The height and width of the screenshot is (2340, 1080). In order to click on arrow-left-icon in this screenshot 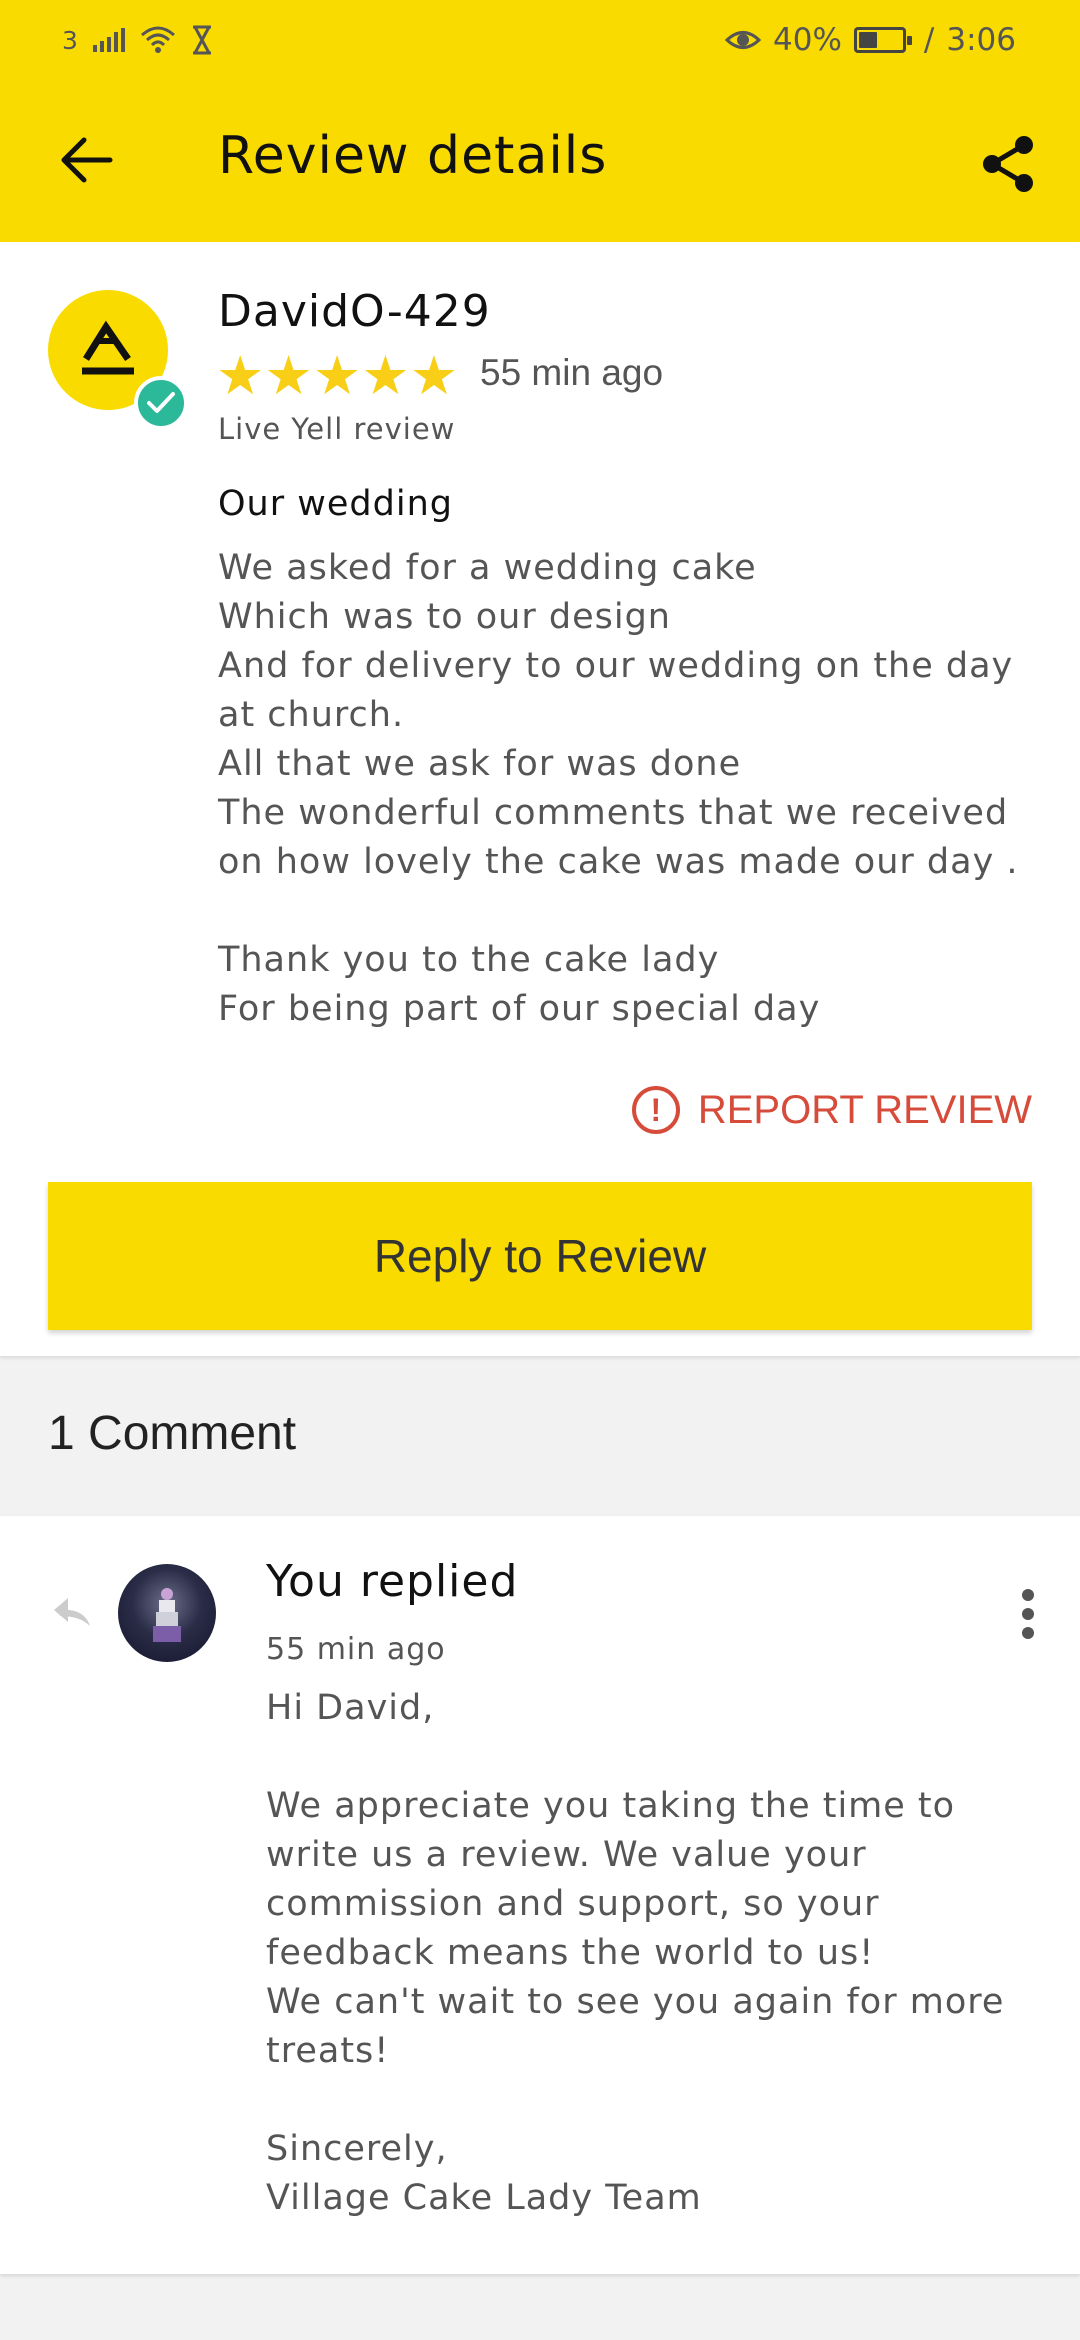, I will do `click(87, 160)`.